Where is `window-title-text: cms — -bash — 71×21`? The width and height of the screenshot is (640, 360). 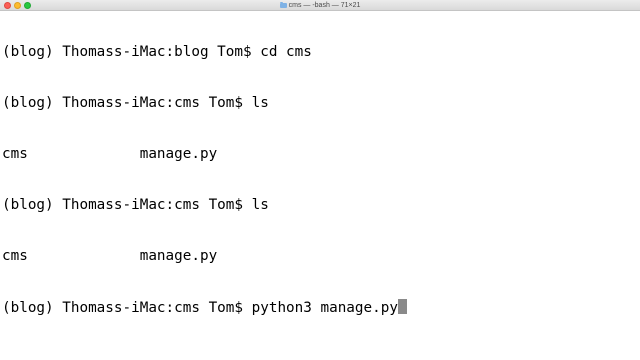
window-title-text: cms — -bash — 71×21 is located at coordinates (324, 5).